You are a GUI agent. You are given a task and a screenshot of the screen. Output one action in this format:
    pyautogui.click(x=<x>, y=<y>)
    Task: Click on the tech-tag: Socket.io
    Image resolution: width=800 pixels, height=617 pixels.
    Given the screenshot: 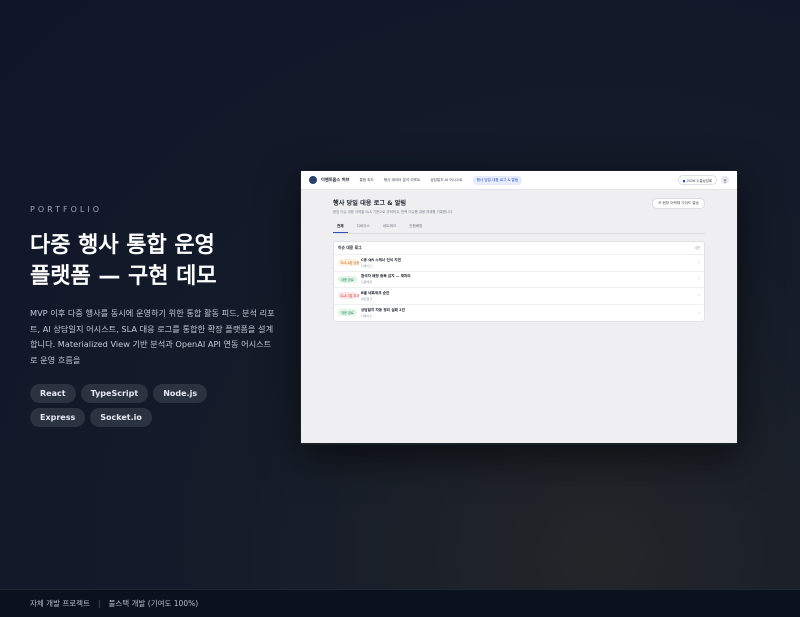 What is the action you would take?
    pyautogui.click(x=121, y=417)
    